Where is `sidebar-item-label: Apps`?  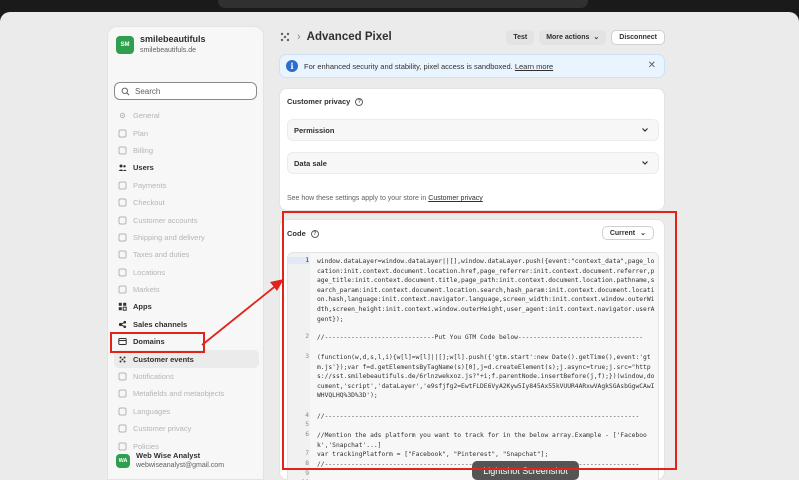 sidebar-item-label: Apps is located at coordinates (142, 307).